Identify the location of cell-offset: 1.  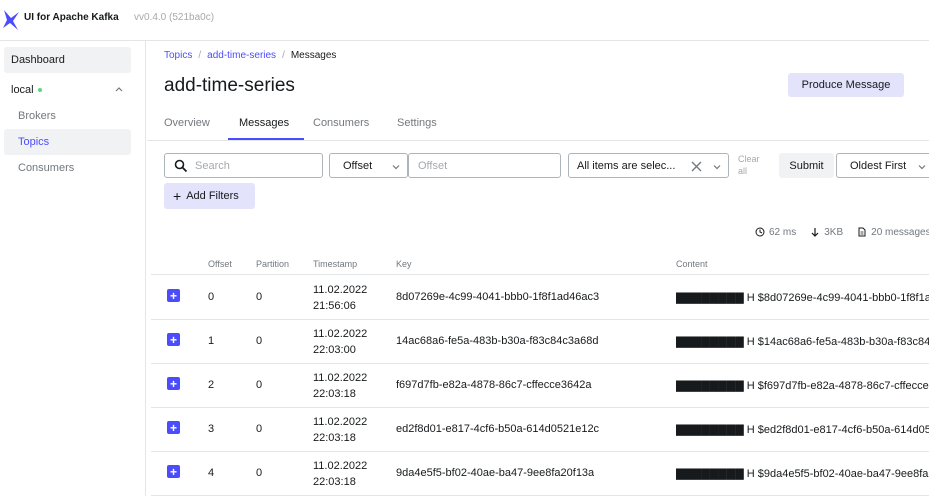
(211, 341).